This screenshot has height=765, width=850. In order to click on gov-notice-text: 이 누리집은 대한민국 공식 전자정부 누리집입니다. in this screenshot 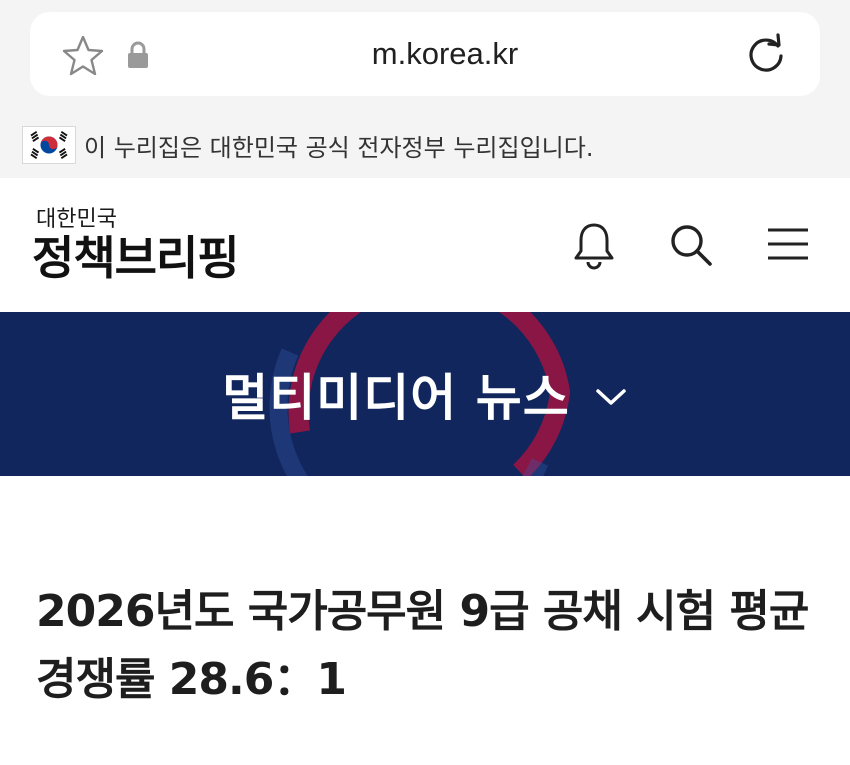, I will do `click(339, 148)`.